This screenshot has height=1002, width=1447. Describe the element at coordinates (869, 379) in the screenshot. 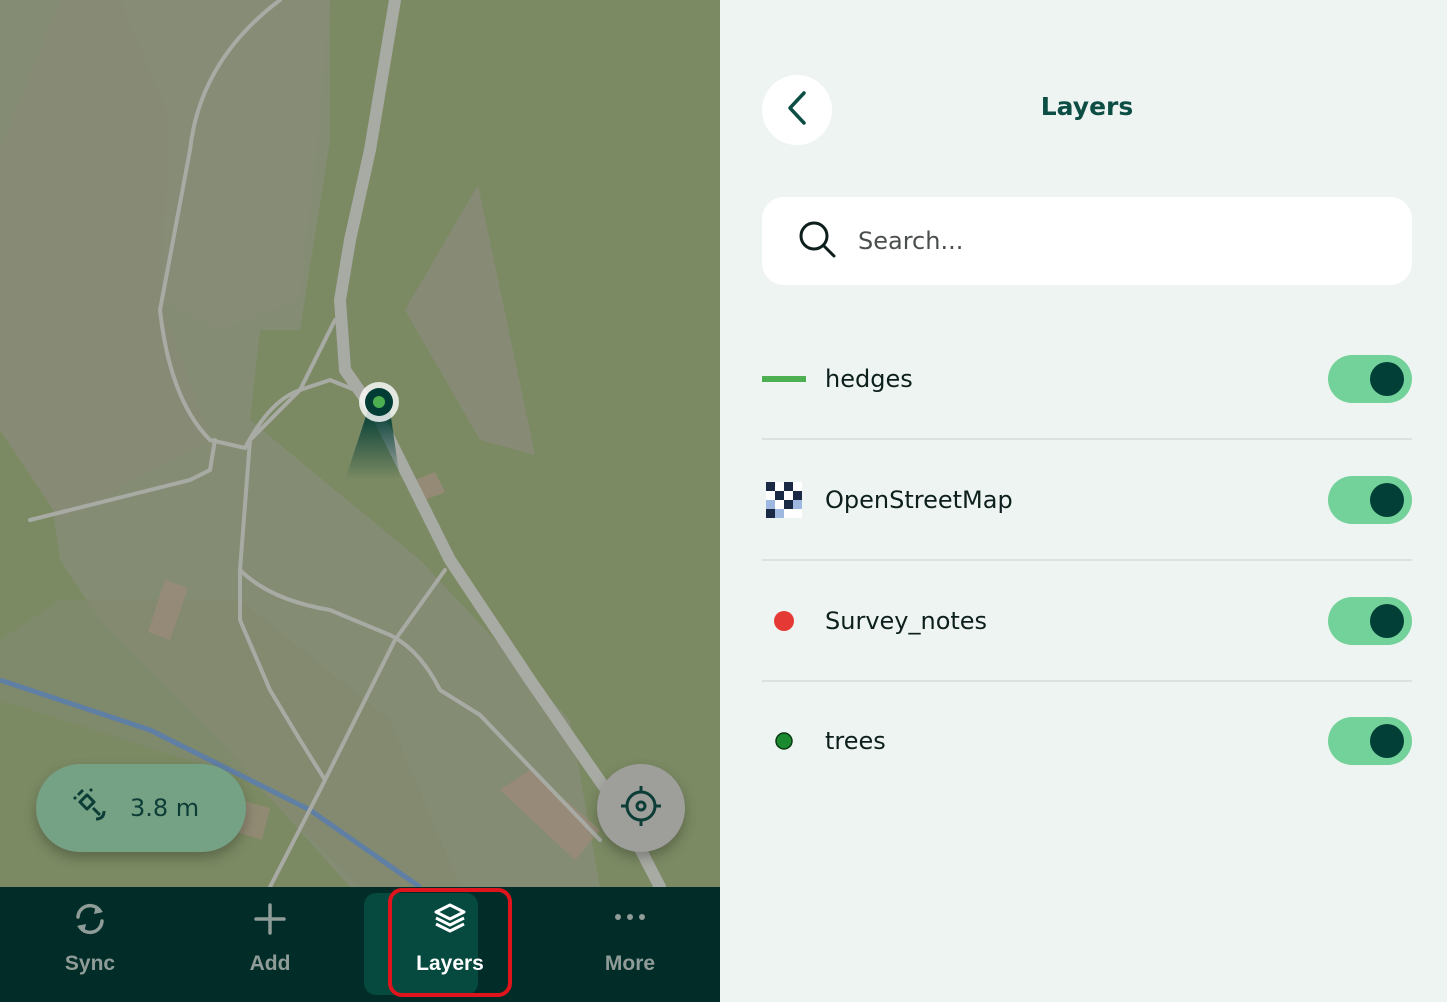

I see `layer-name: hedges` at that location.